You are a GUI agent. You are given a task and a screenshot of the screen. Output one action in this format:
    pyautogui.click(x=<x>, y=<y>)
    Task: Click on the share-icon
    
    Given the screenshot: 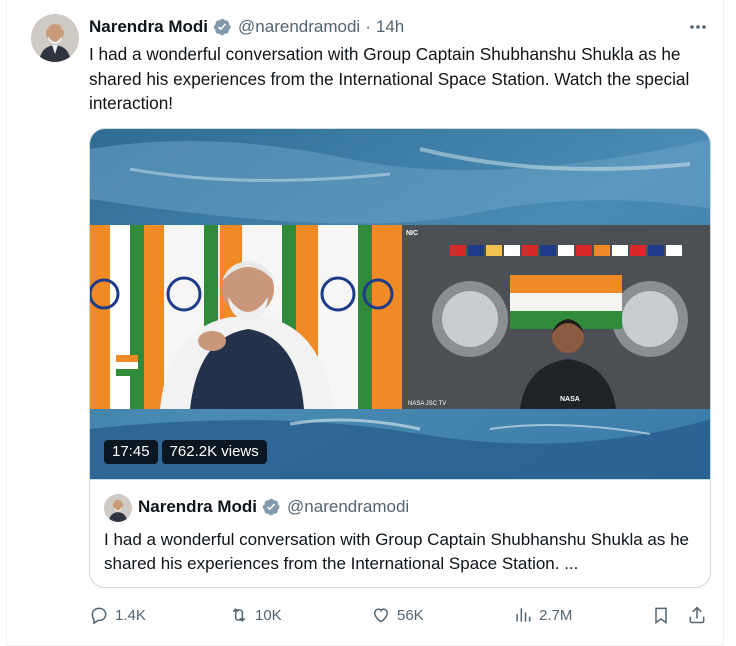 What is the action you would take?
    pyautogui.click(x=697, y=615)
    